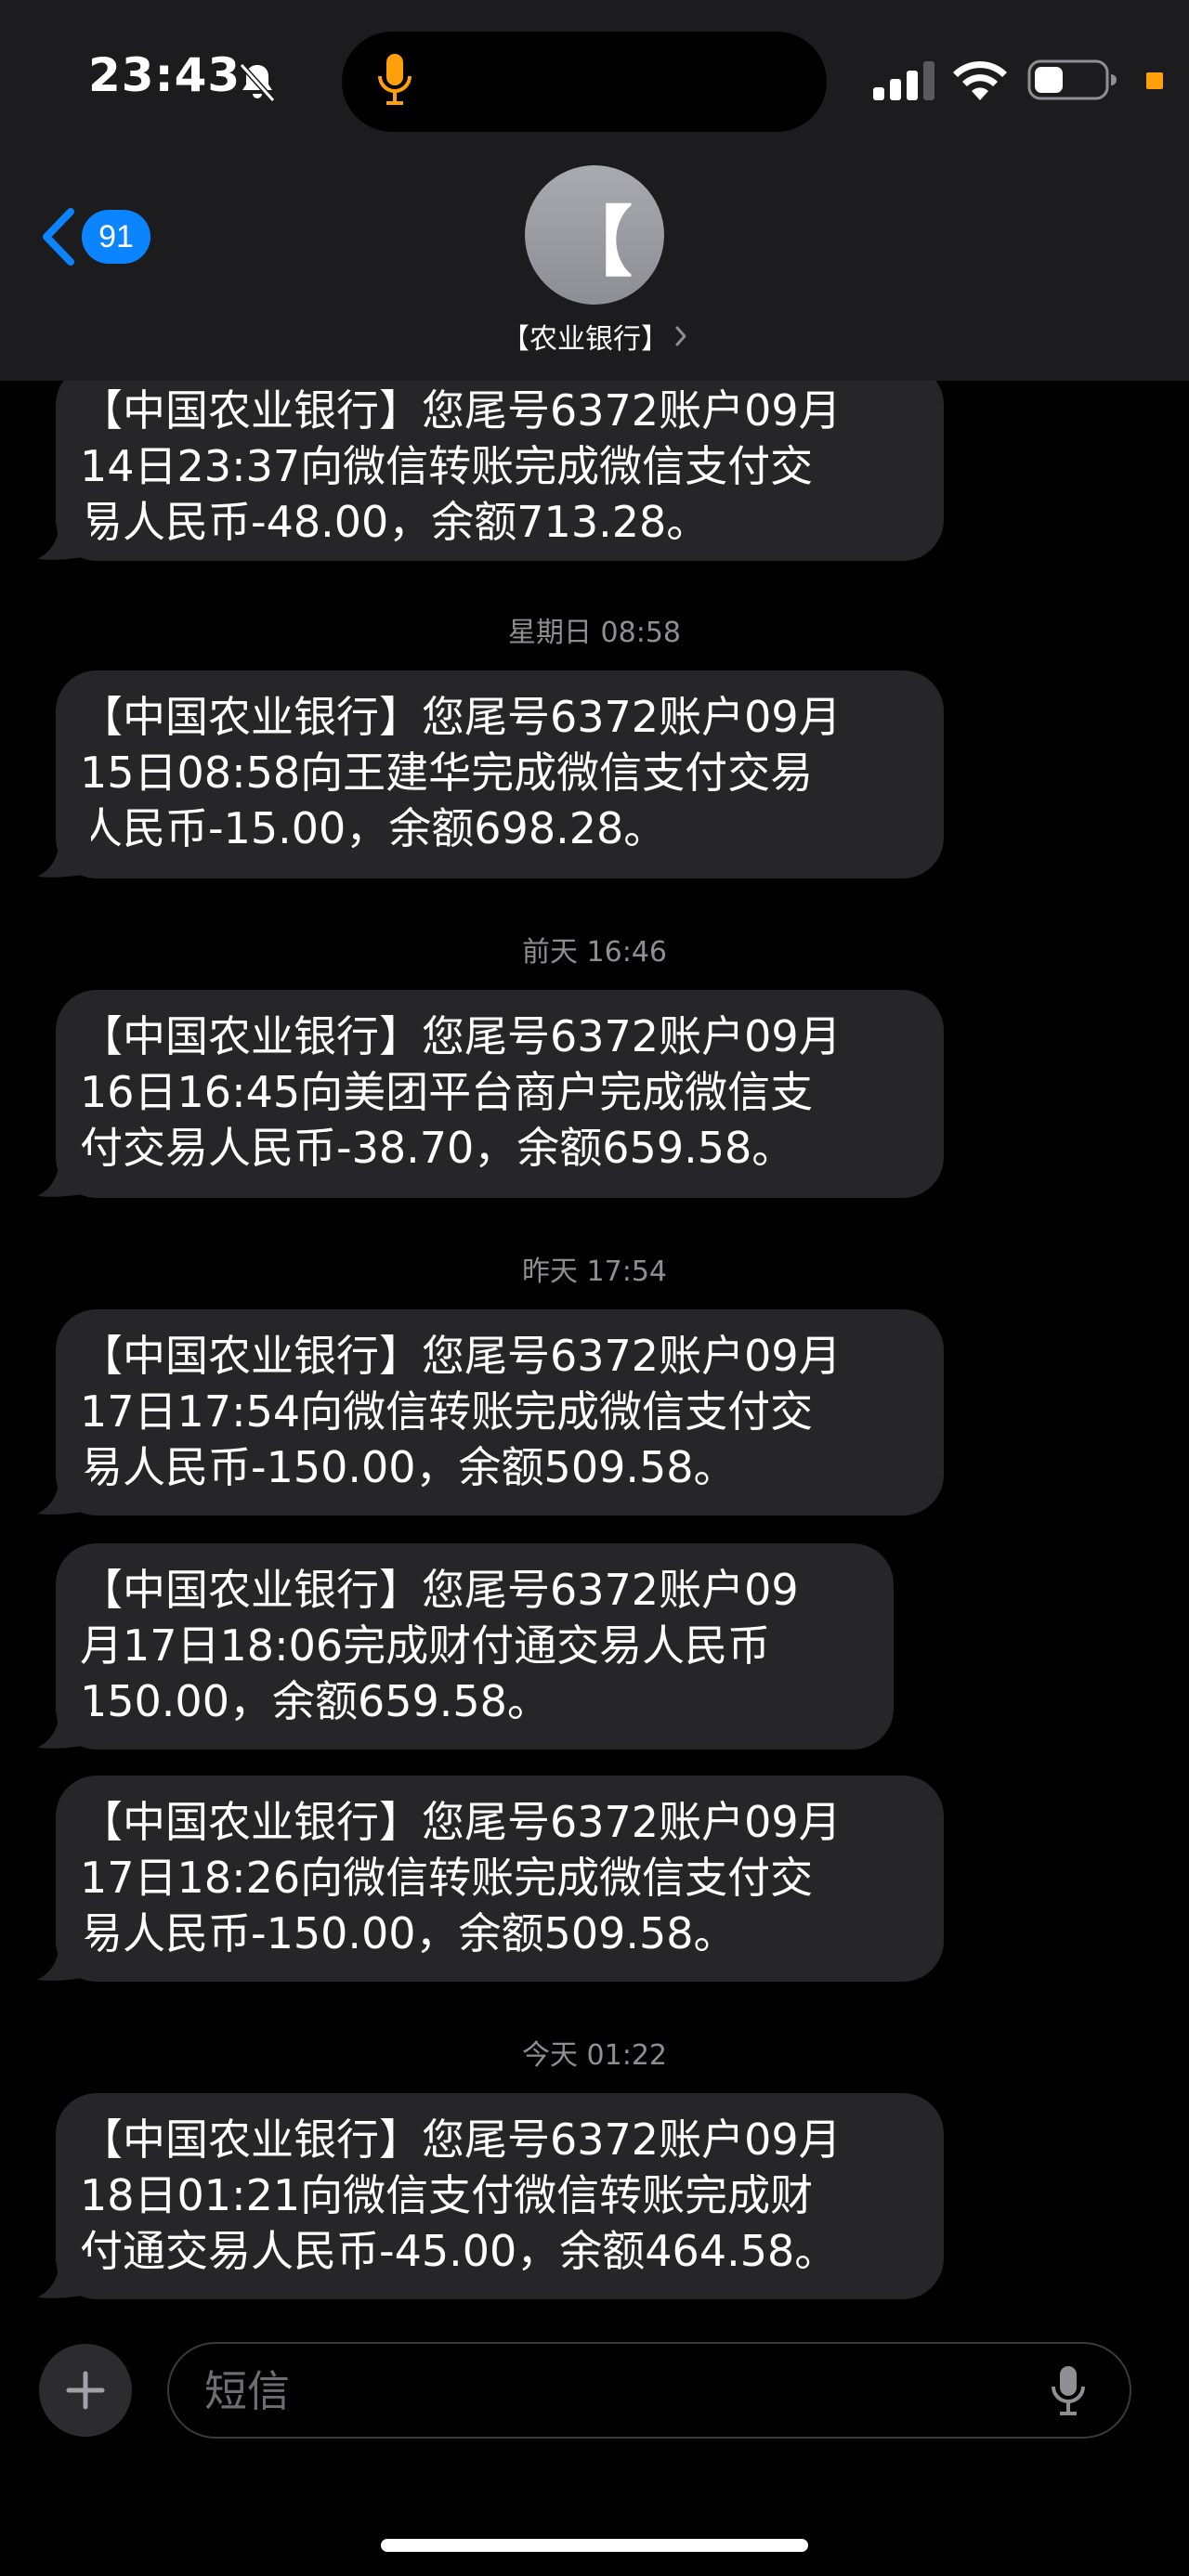  What do you see at coordinates (439, 1590) in the screenshot?
I see `message-line: 【中国农业银行】您尾号6372账户09` at bounding box center [439, 1590].